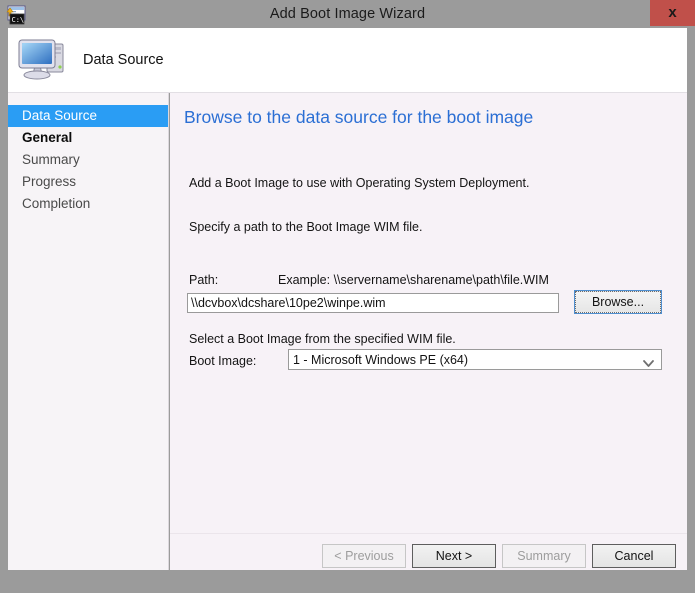 This screenshot has width=695, height=593. Describe the element at coordinates (454, 556) in the screenshot. I see `next-button: Next >` at that location.